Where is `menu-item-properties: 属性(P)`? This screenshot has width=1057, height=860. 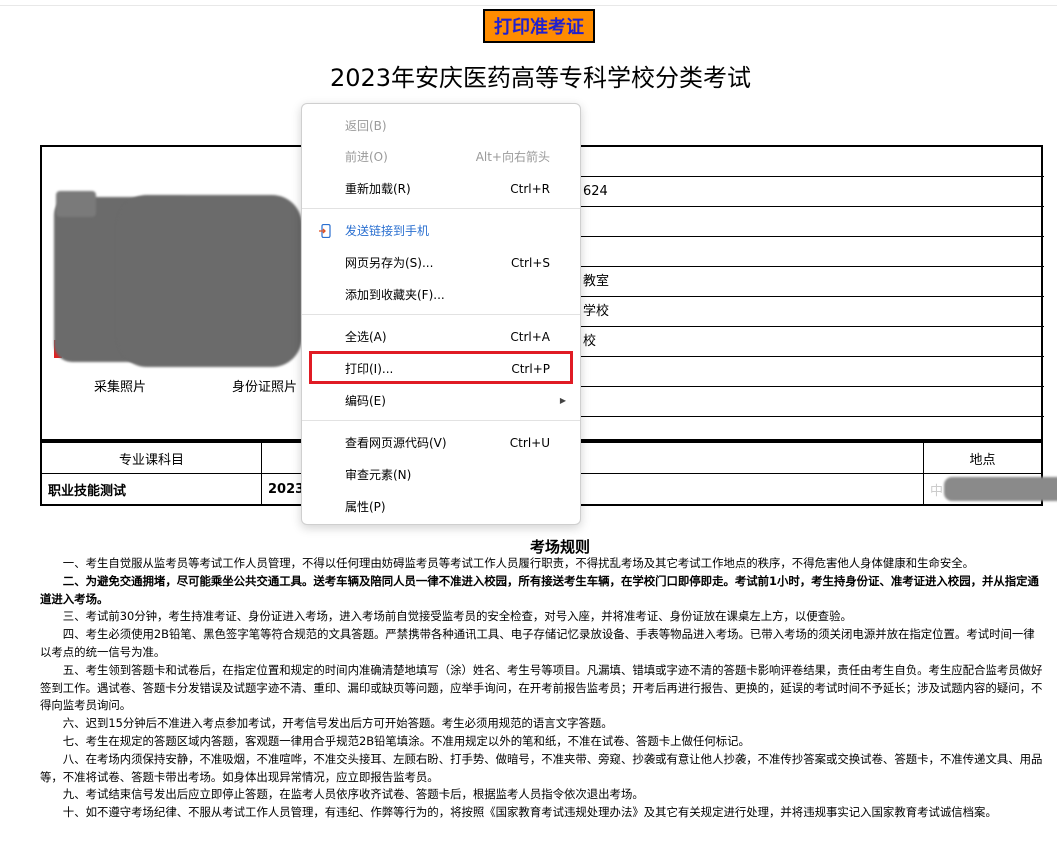 menu-item-properties: 属性(P) is located at coordinates (441, 507).